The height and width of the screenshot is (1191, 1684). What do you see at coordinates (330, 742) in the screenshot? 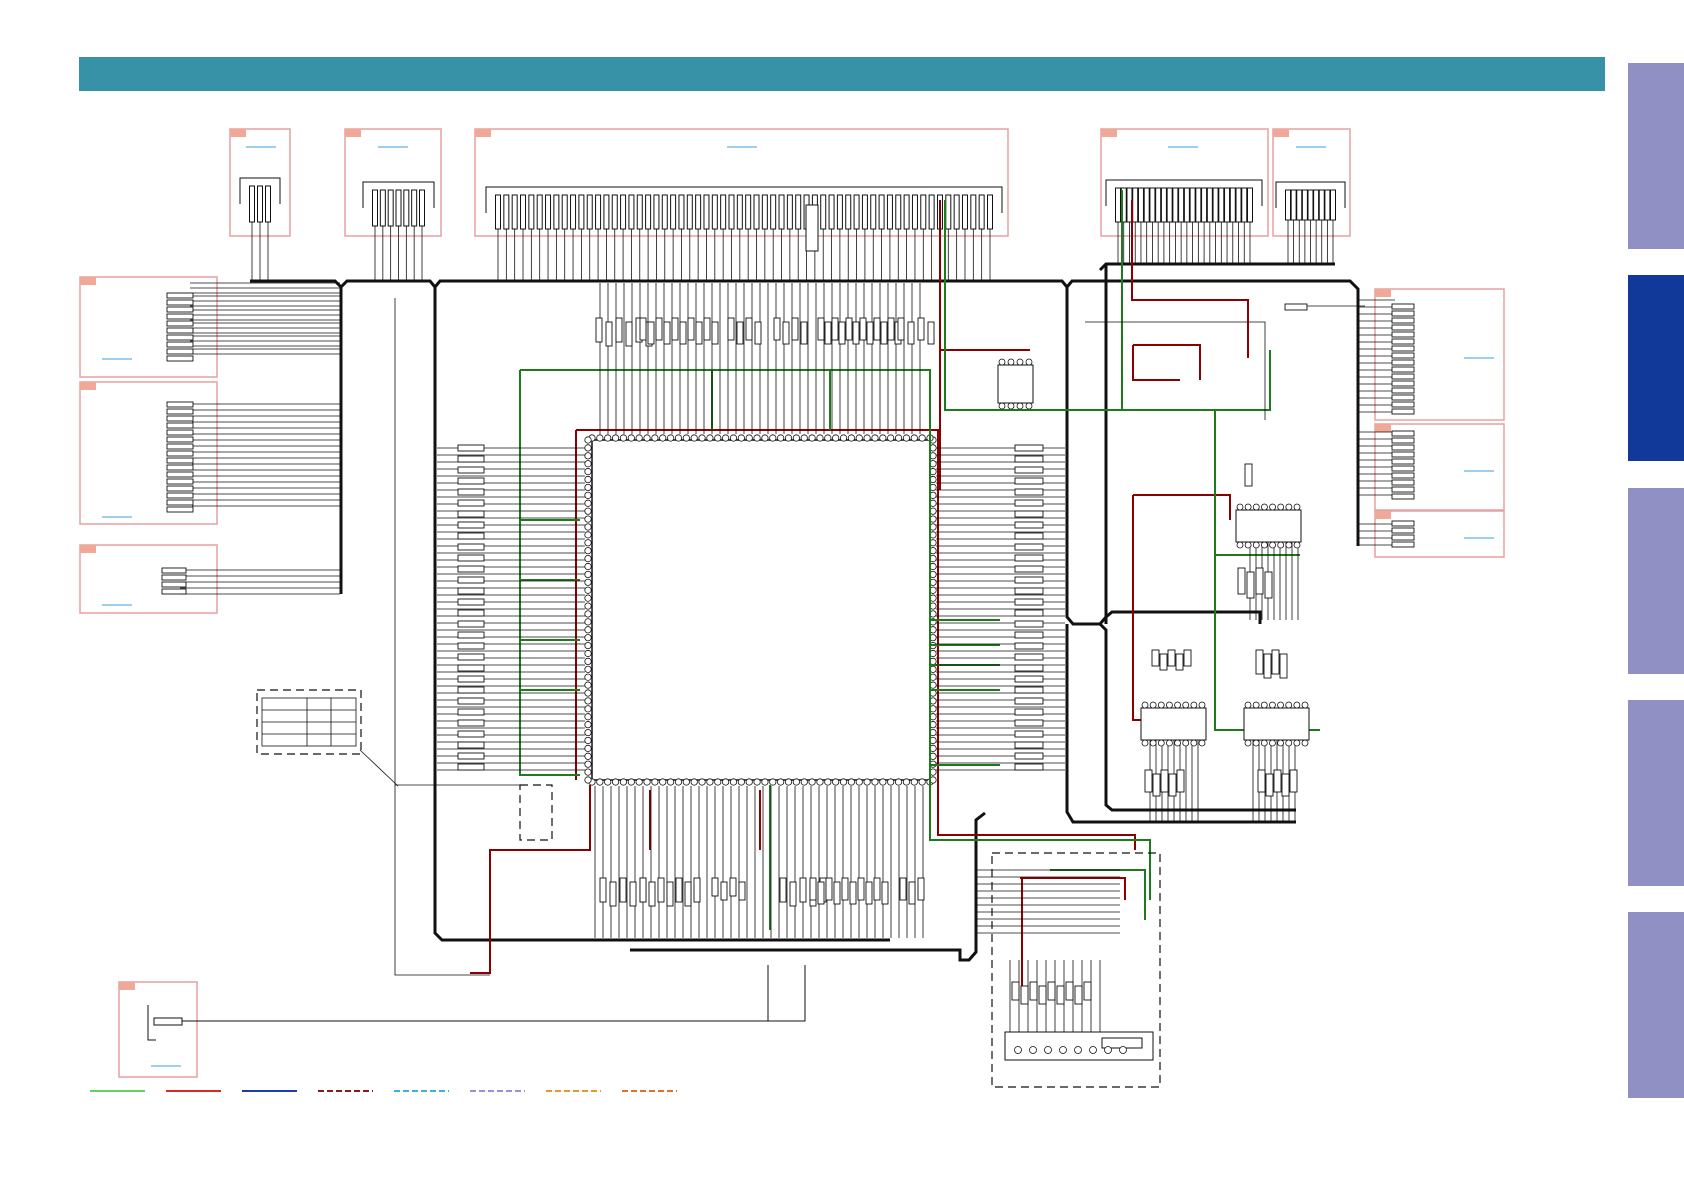
I see `table-box` at bounding box center [330, 742].